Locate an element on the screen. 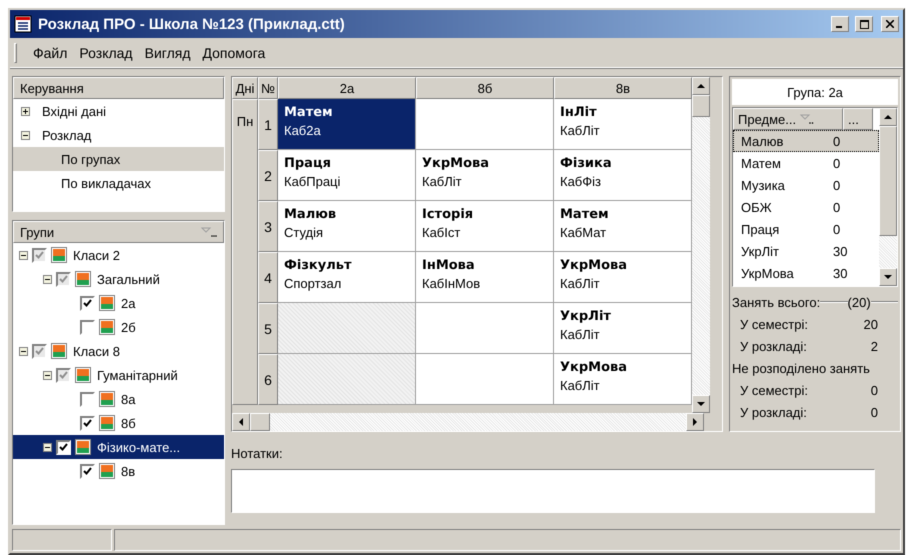  column-header: 8в is located at coordinates (623, 88).